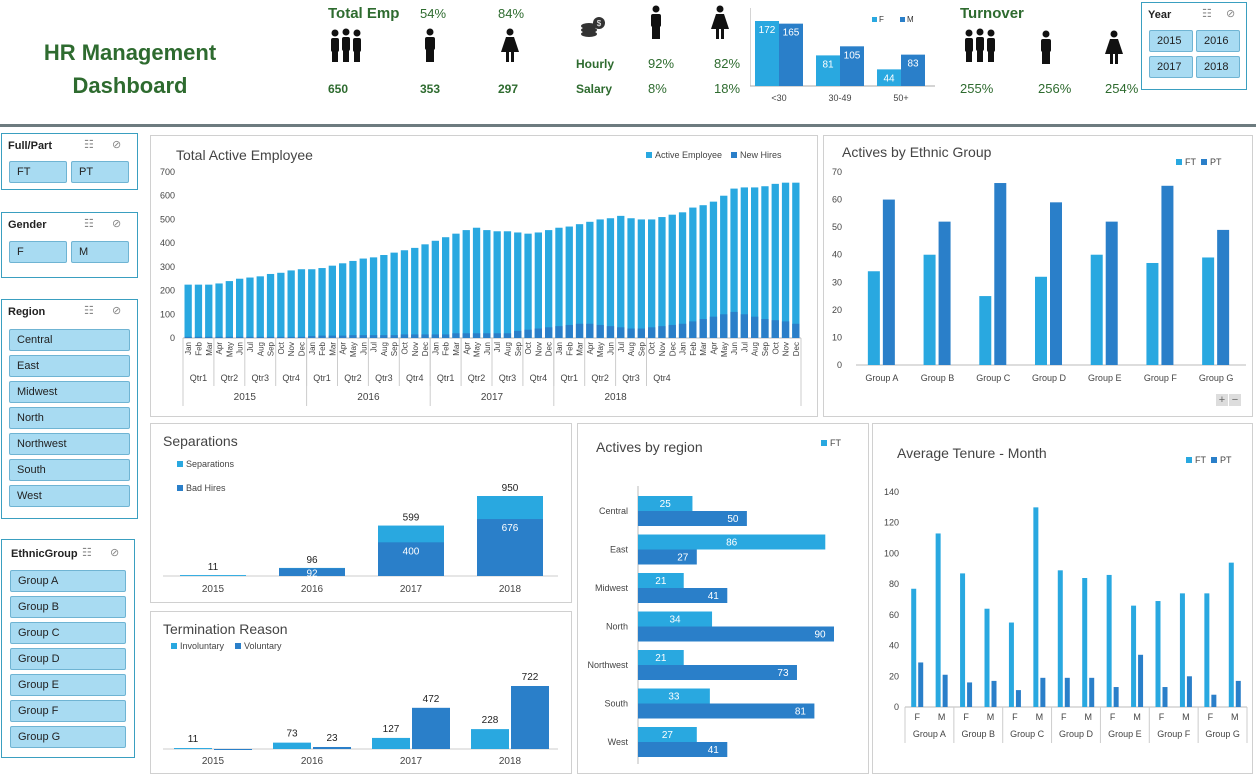  What do you see at coordinates (796, 349) in the screenshot?
I see `month-label: Dec` at bounding box center [796, 349].